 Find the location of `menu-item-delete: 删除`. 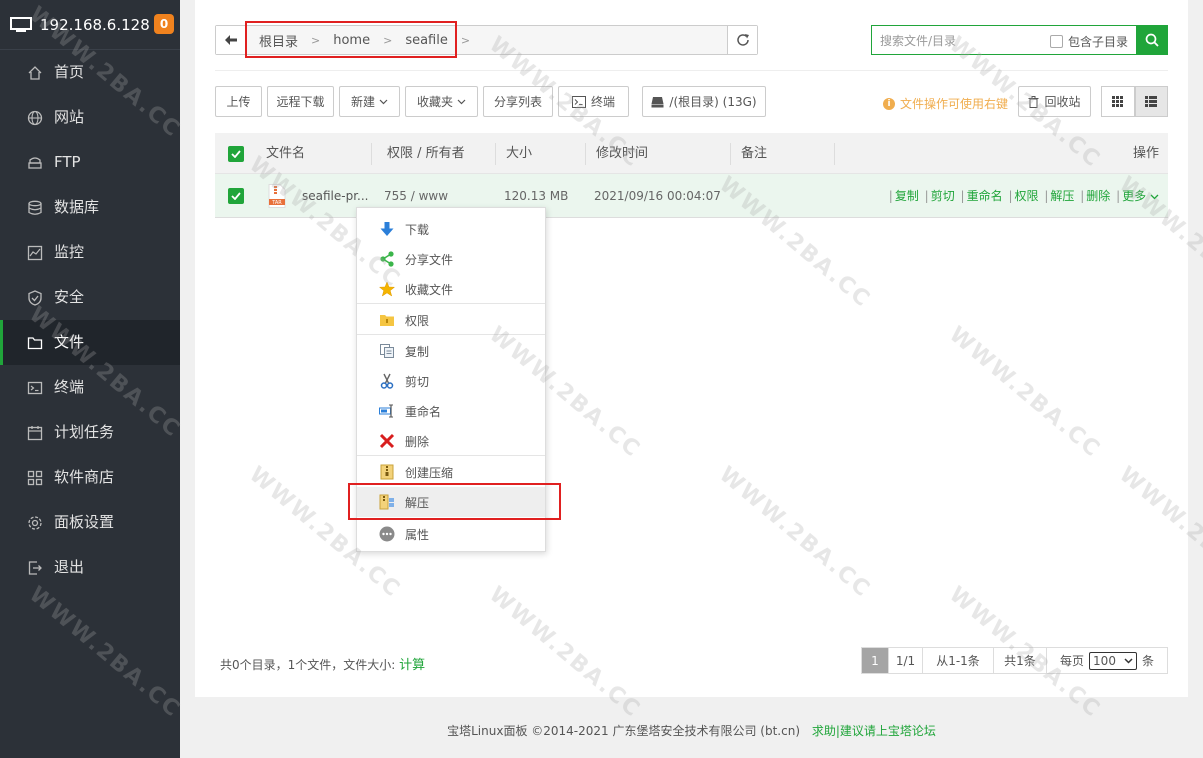

menu-item-delete: 删除 is located at coordinates (451, 441).